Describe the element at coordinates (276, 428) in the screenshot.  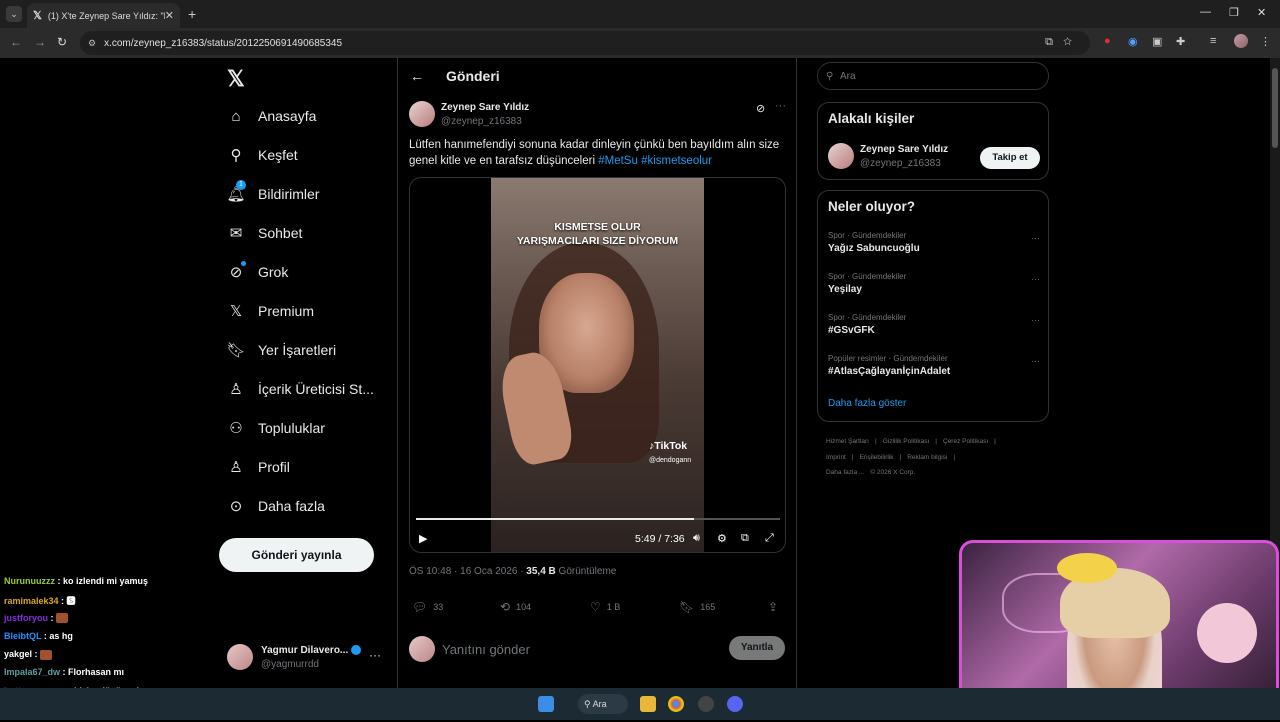
I see `nav-item-communities: ⚇ Topluluklar` at that location.